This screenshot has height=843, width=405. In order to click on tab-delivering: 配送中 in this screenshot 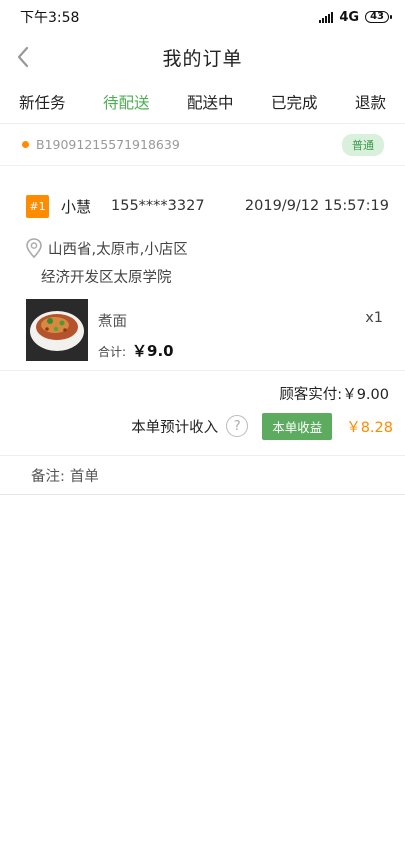, I will do `click(210, 102)`.